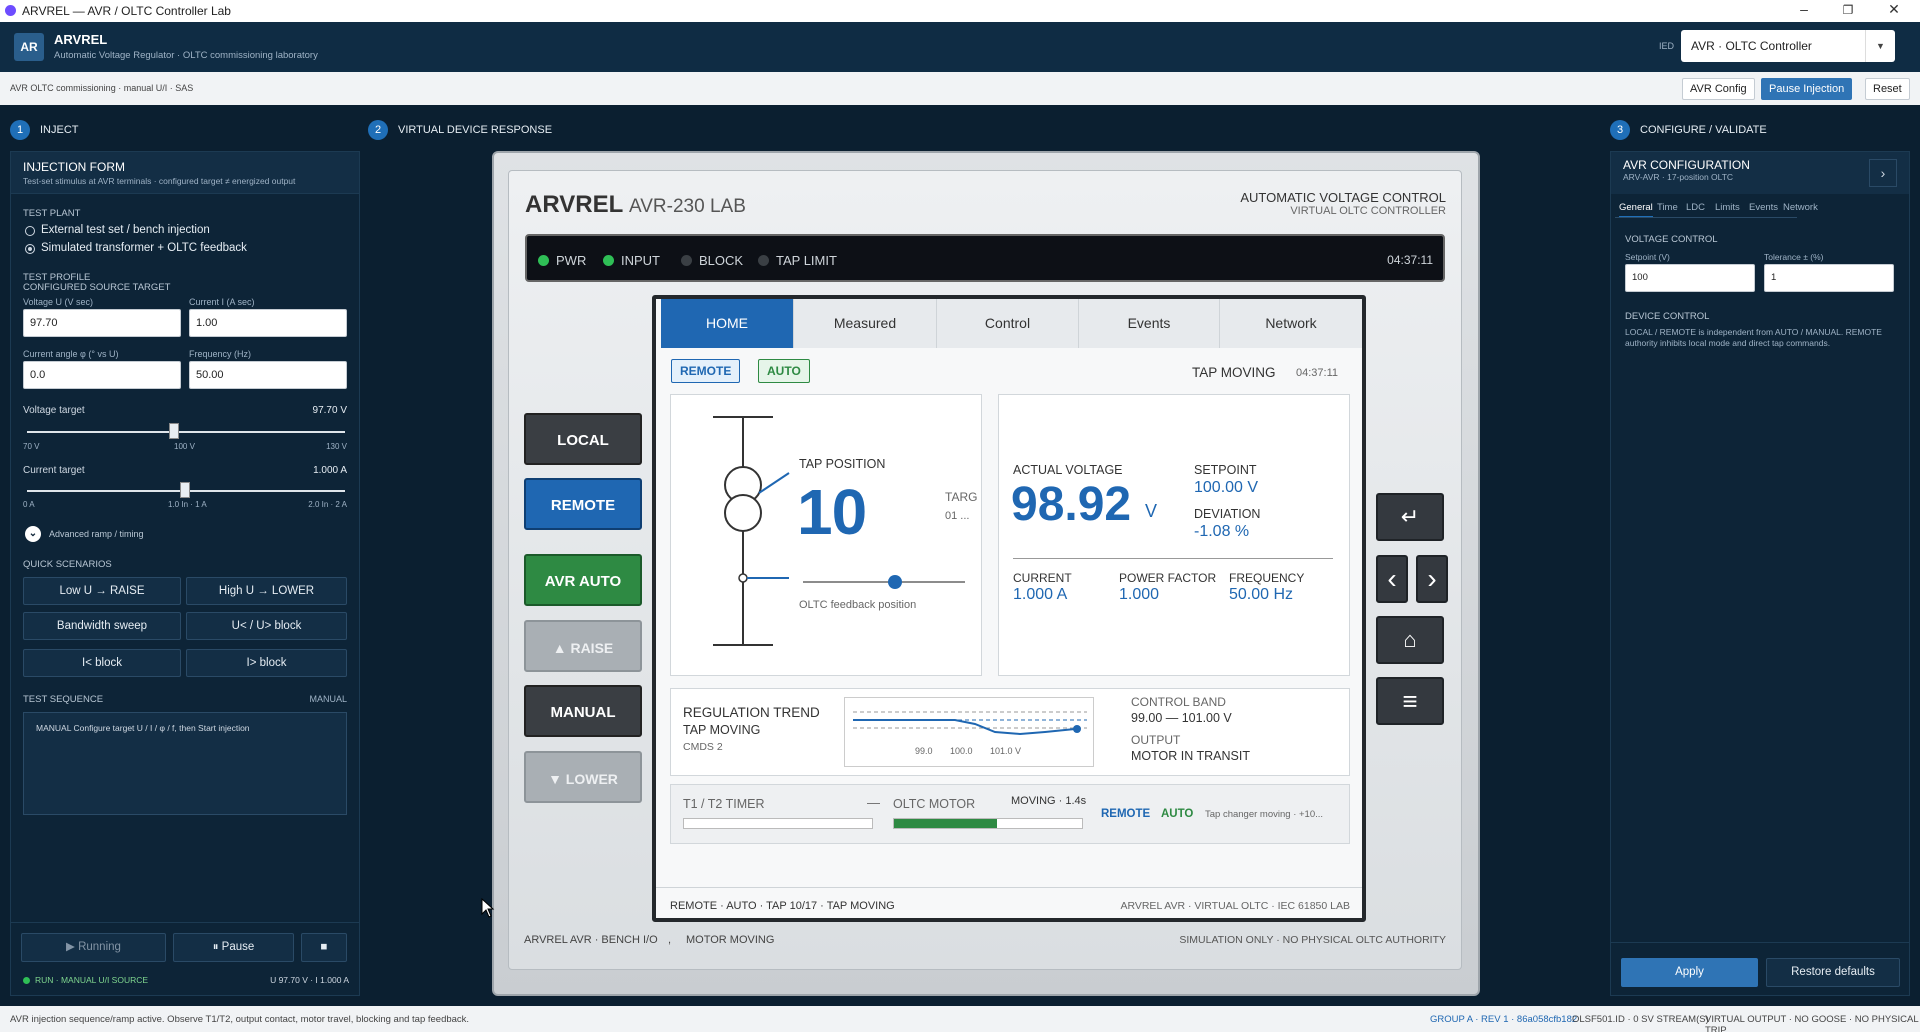 This screenshot has height=1032, width=1920. Describe the element at coordinates (1718, 89) in the screenshot. I see `avr-config-button: AVR Config` at that location.